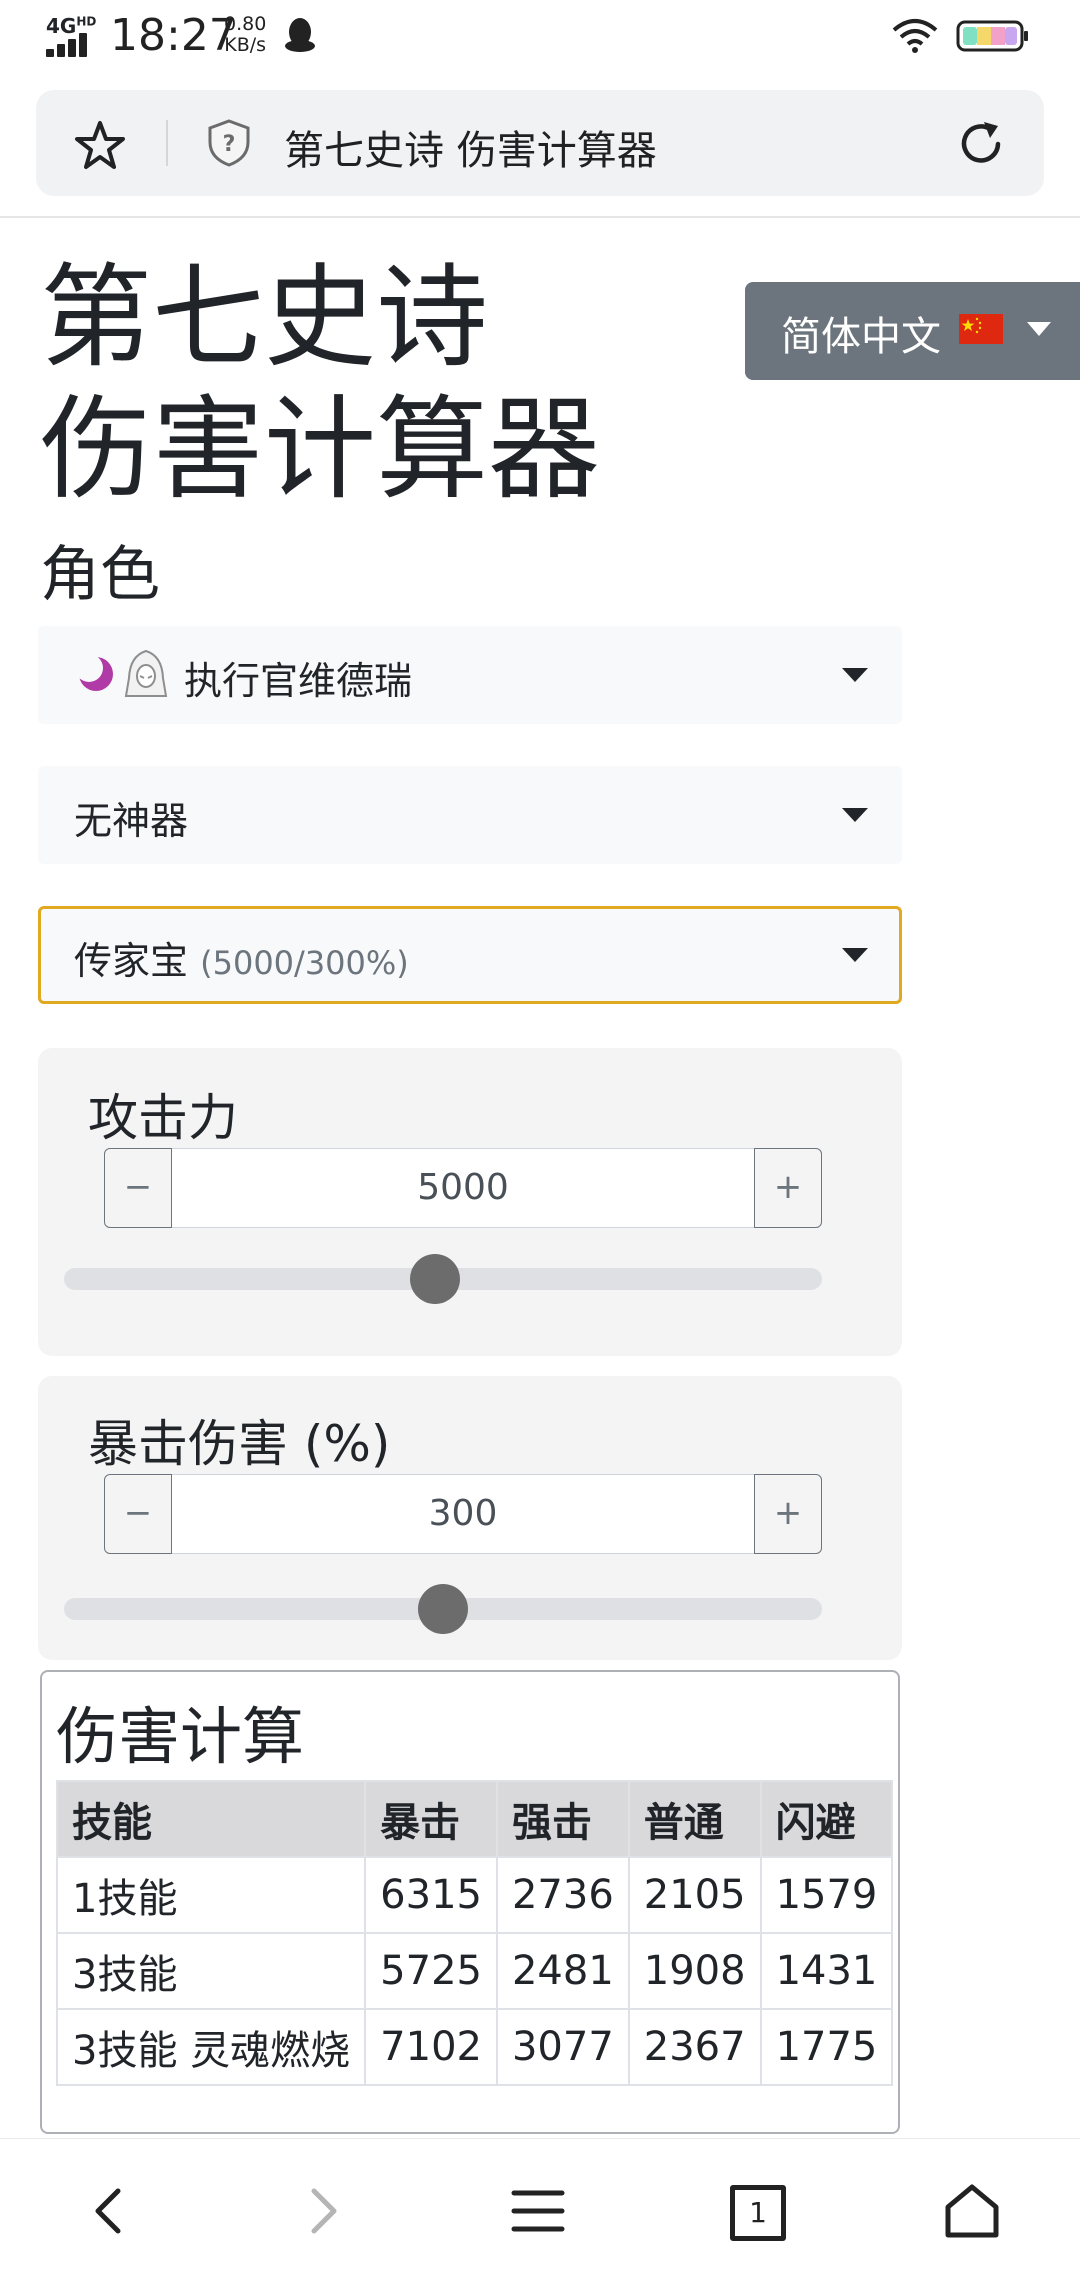  Describe the element at coordinates (322, 2211) in the screenshot. I see `forward-icon` at that location.